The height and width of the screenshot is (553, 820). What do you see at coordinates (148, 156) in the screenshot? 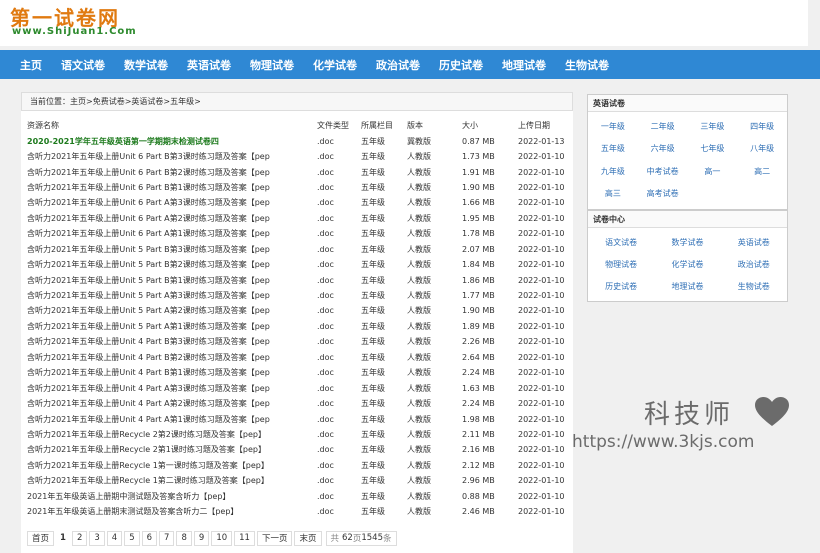
I see `file-link: 含听力2021年五年级上册Unit 6 Part B第3课时练习题及答案【pep` at bounding box center [148, 156].